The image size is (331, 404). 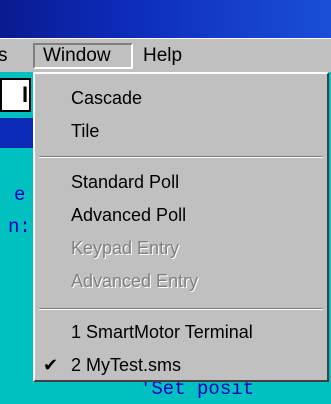 What do you see at coordinates (83, 56) in the screenshot?
I see `menu-window: Window` at bounding box center [83, 56].